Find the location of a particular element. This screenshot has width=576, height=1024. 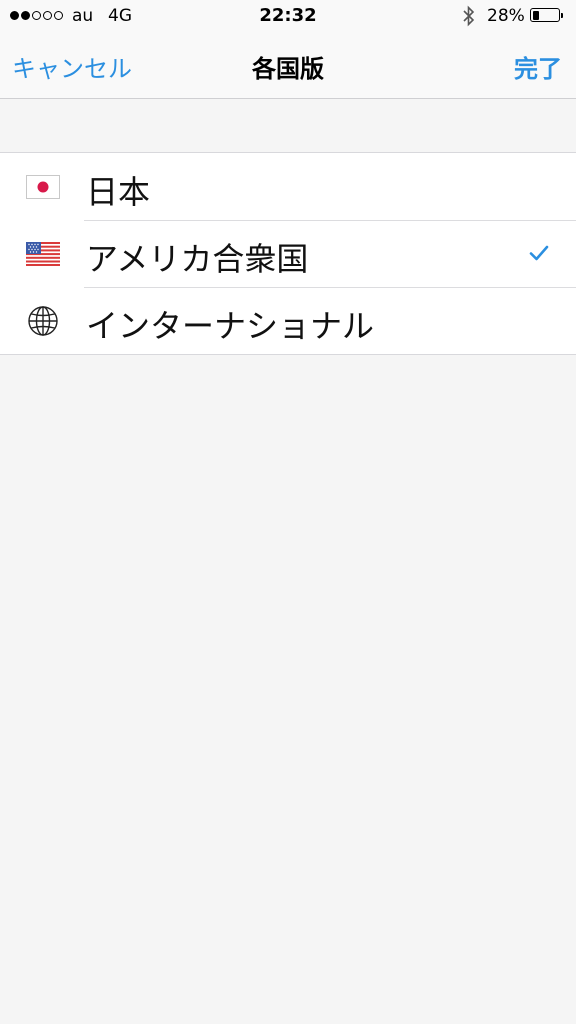

us-flag-icon is located at coordinates (43, 254).